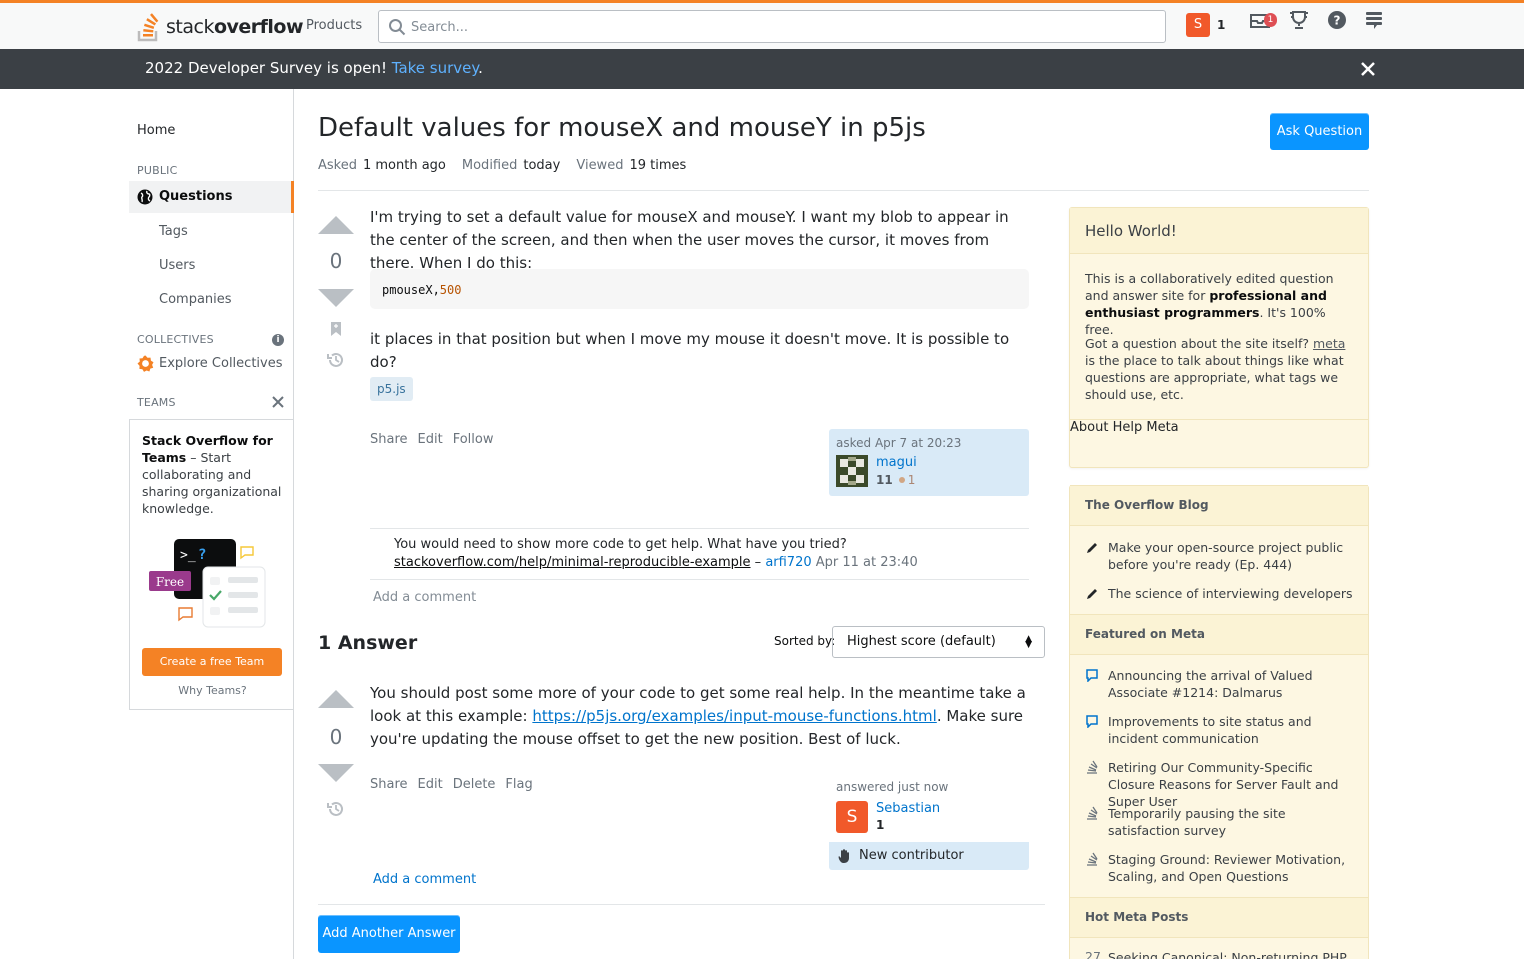  Describe the element at coordinates (177, 265) in the screenshot. I see `sidebar-item-users: Users` at that location.